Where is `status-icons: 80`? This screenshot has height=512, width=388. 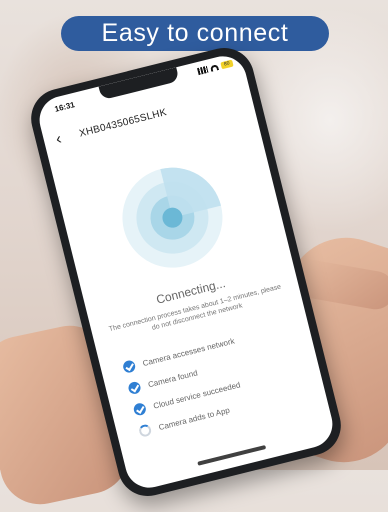 status-icons: 80 is located at coordinates (215, 67).